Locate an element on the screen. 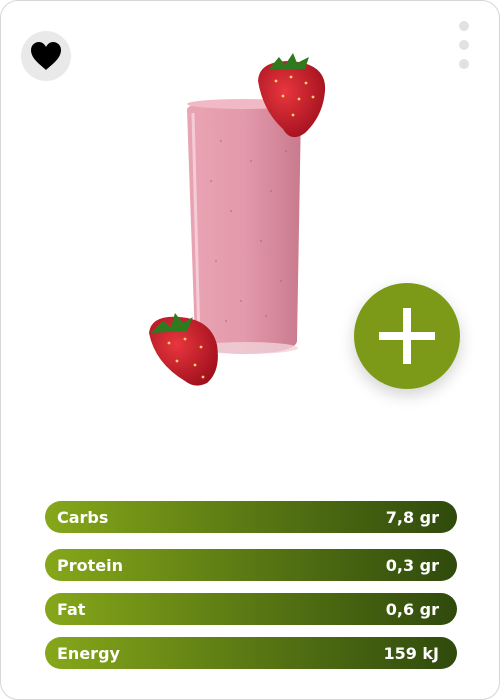 This screenshot has height=700, width=500. nutrition-label: Energy is located at coordinates (88, 653).